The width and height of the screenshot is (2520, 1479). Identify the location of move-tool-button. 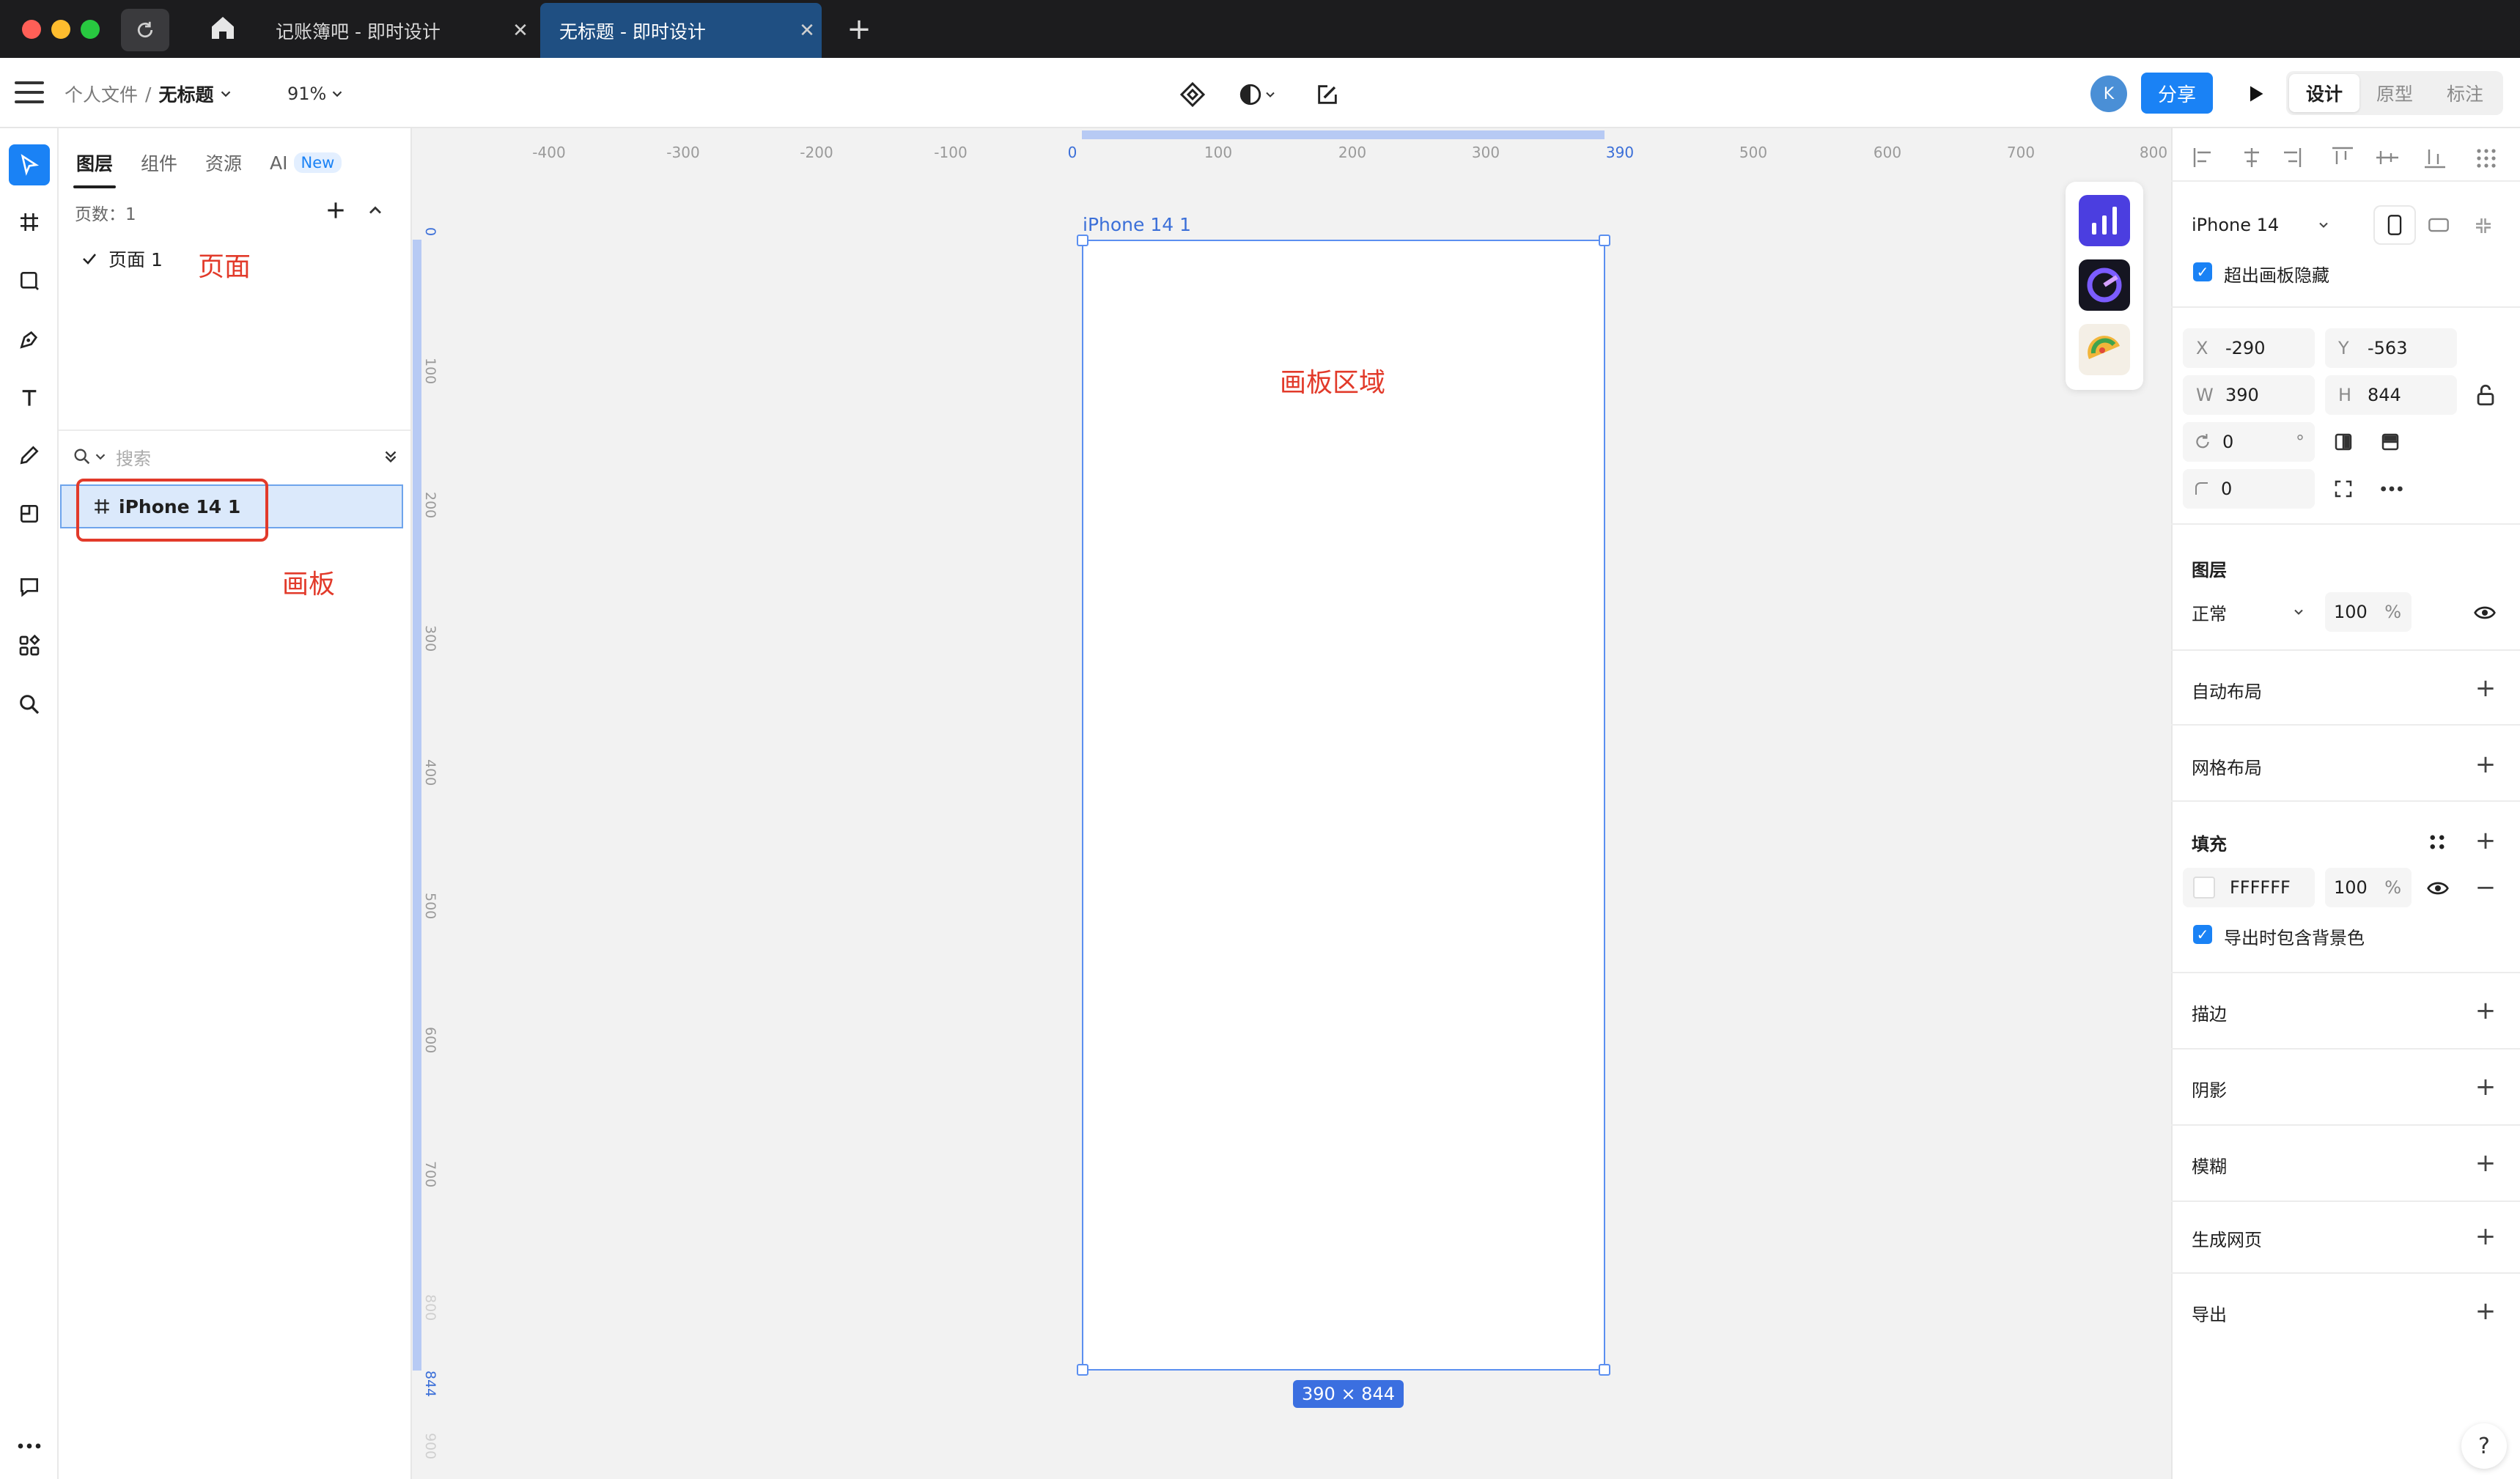
(29, 164).